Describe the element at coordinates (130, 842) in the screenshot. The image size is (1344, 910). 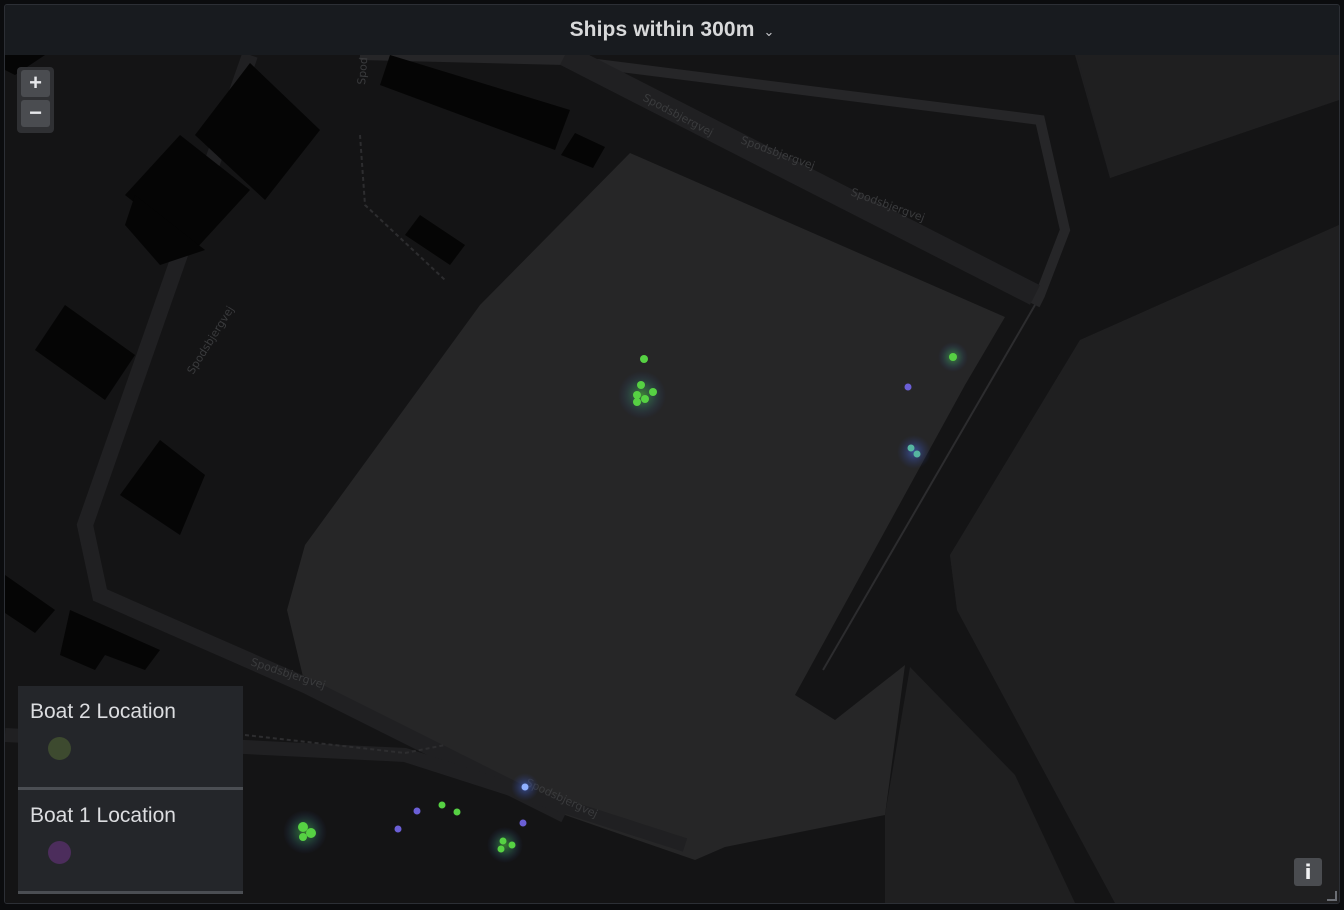
I see `legend-item-boat1: Boat 1 Location` at that location.